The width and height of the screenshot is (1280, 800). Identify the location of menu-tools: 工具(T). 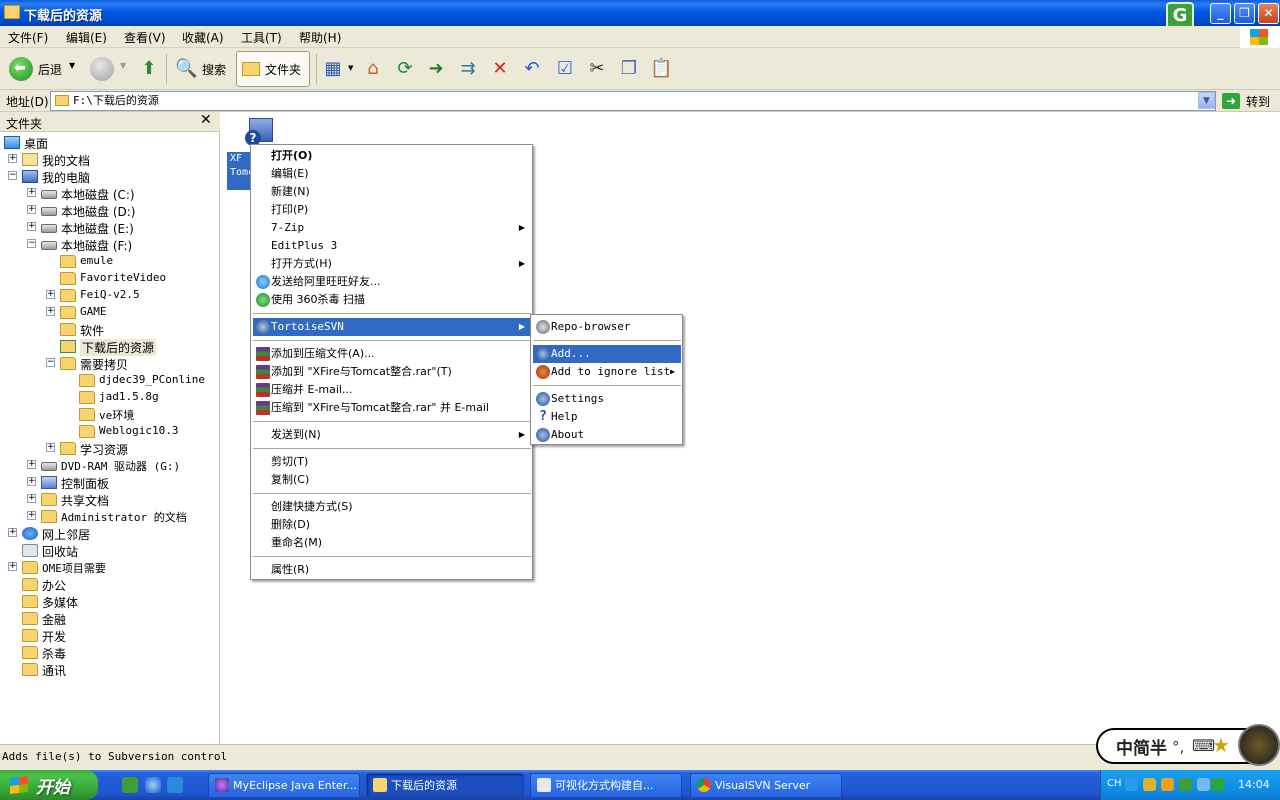
(261, 37).